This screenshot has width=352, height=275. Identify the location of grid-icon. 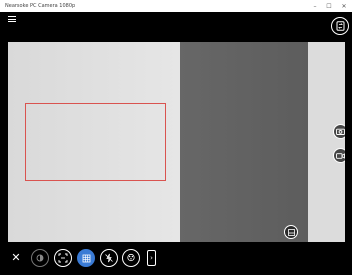
(86, 258).